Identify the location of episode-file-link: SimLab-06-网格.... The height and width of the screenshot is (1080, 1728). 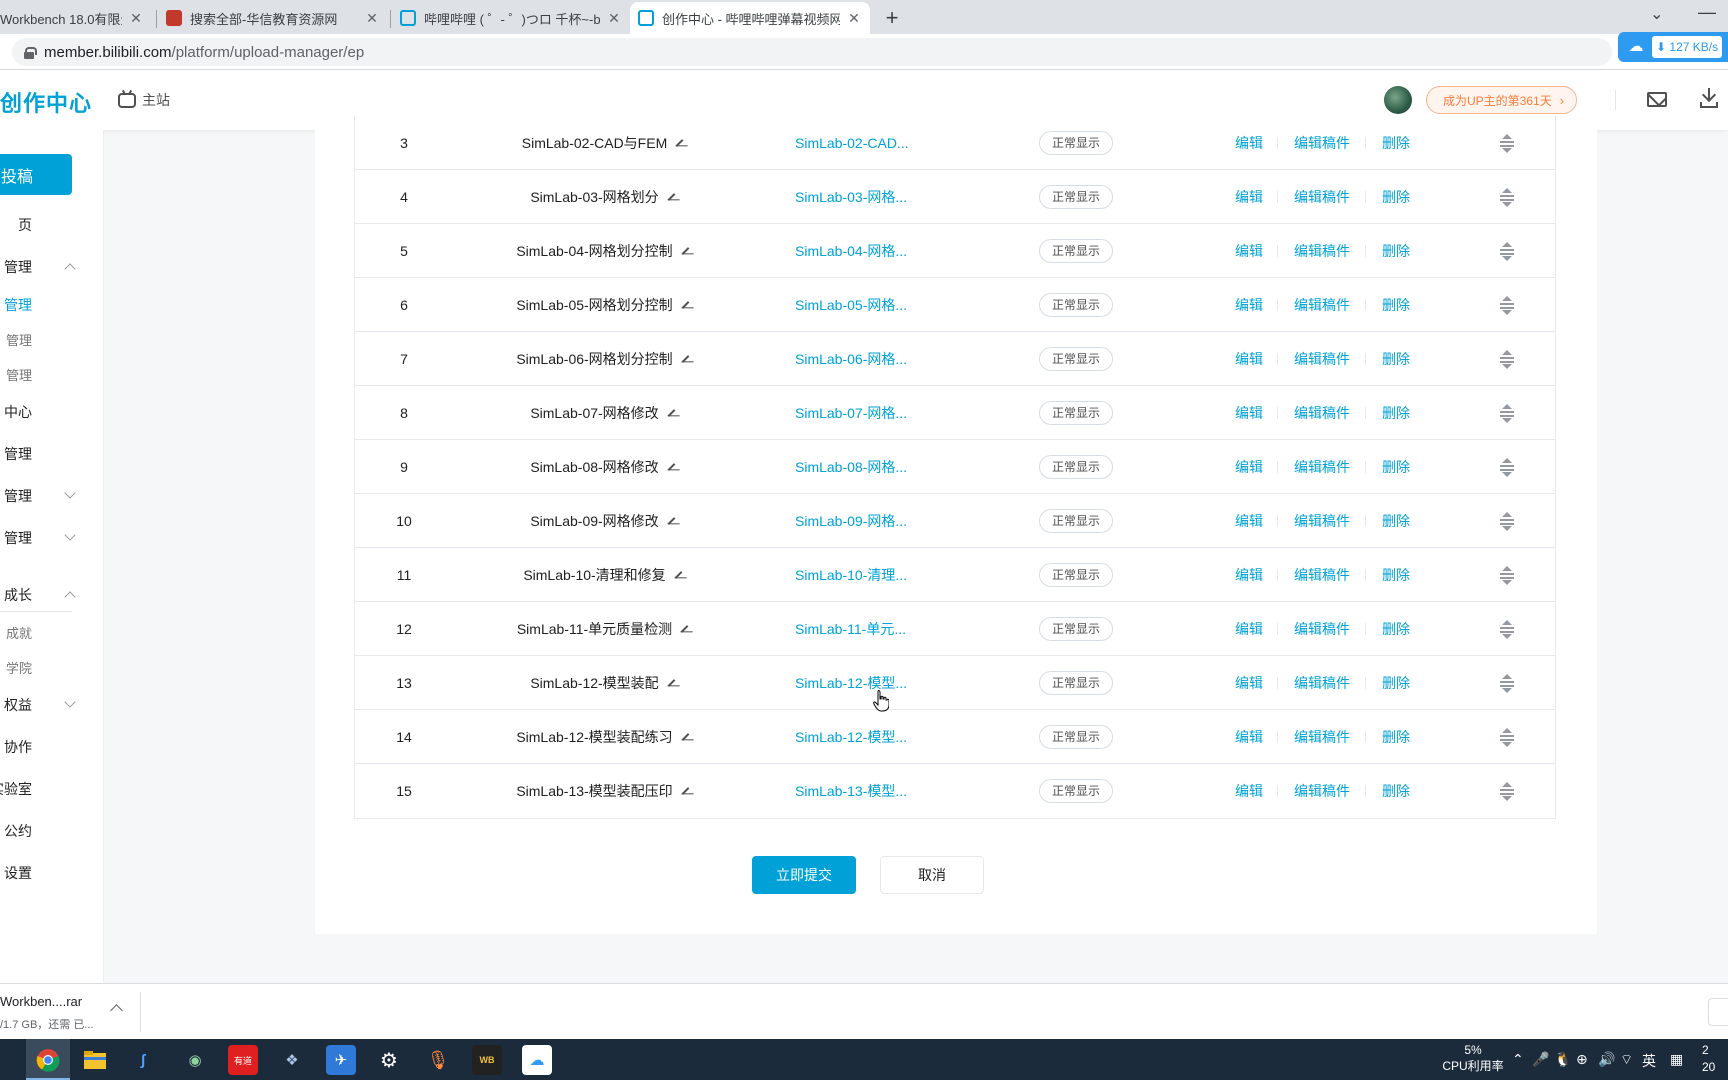
(885, 359).